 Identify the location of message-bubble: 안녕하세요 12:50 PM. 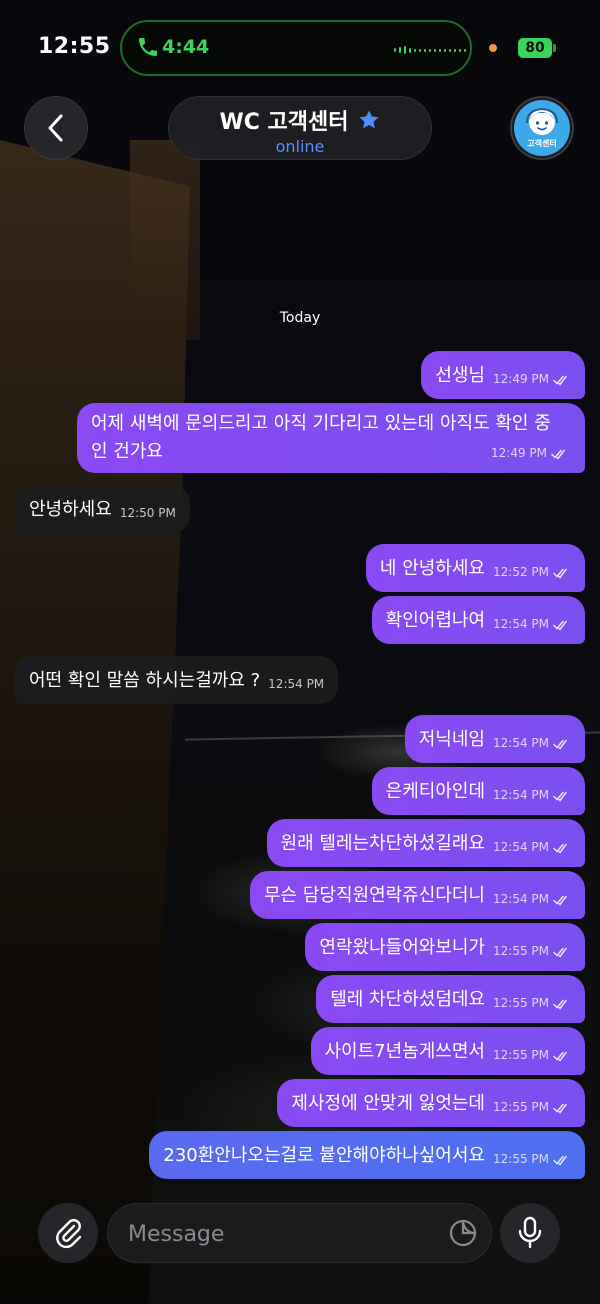
(102, 509).